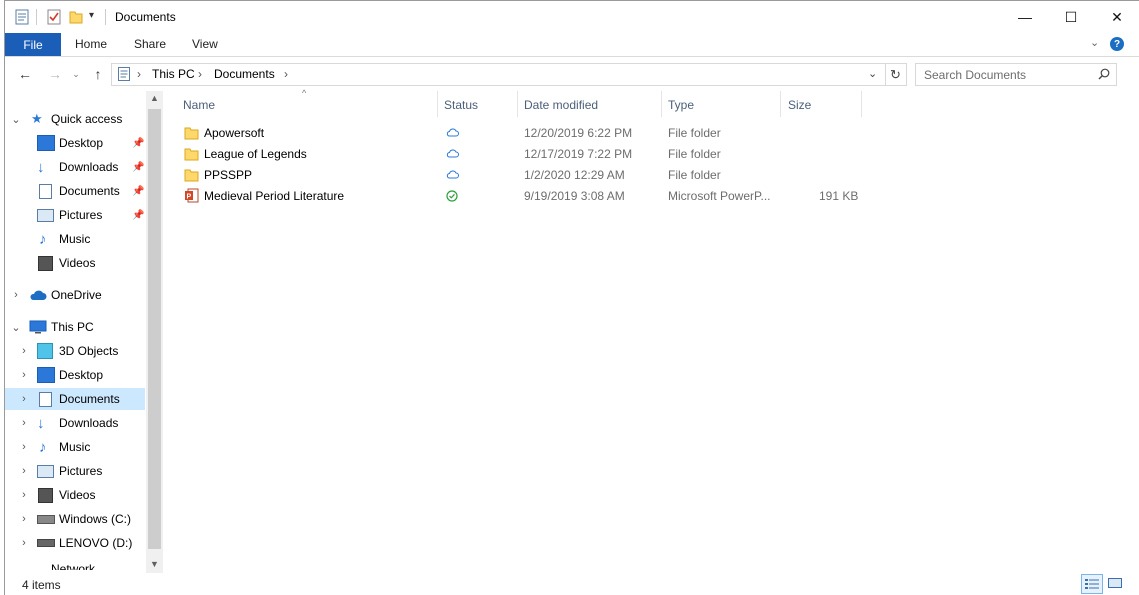  I want to click on nav-quick-access: ⌄ ★ Quick access, so click(75, 119).